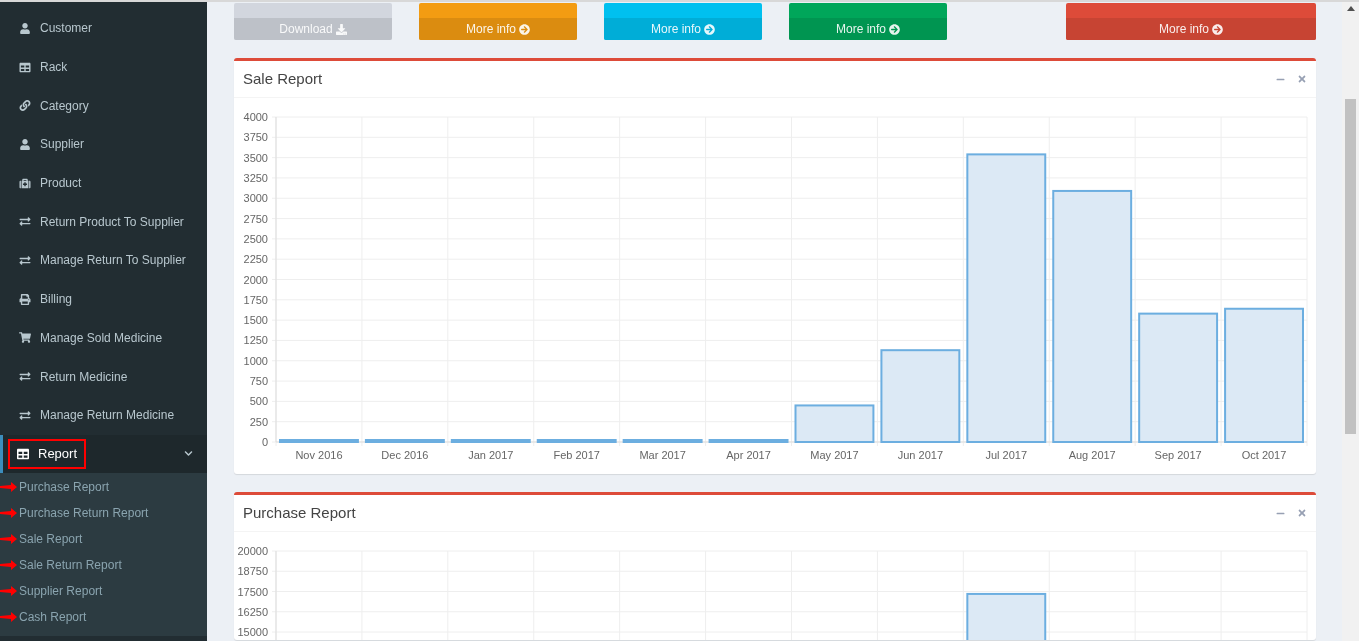 The width and height of the screenshot is (1359, 641). What do you see at coordinates (1264, 455) in the screenshot?
I see `axis-category-label: Oct 2017` at bounding box center [1264, 455].